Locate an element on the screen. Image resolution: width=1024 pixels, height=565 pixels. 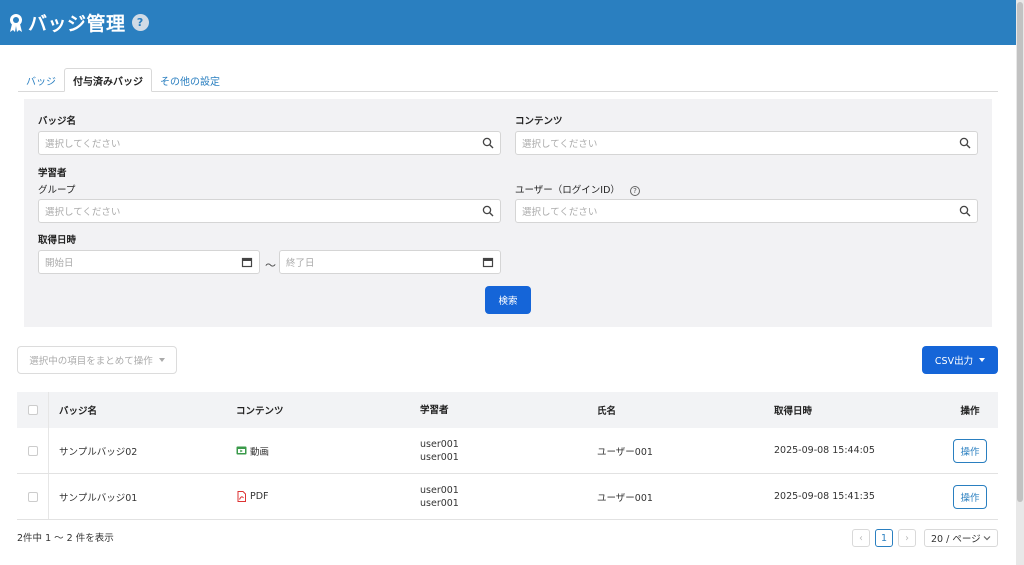
bulk-action-dropdown: 選択中の項目をまとめて操作 is located at coordinates (97, 360).